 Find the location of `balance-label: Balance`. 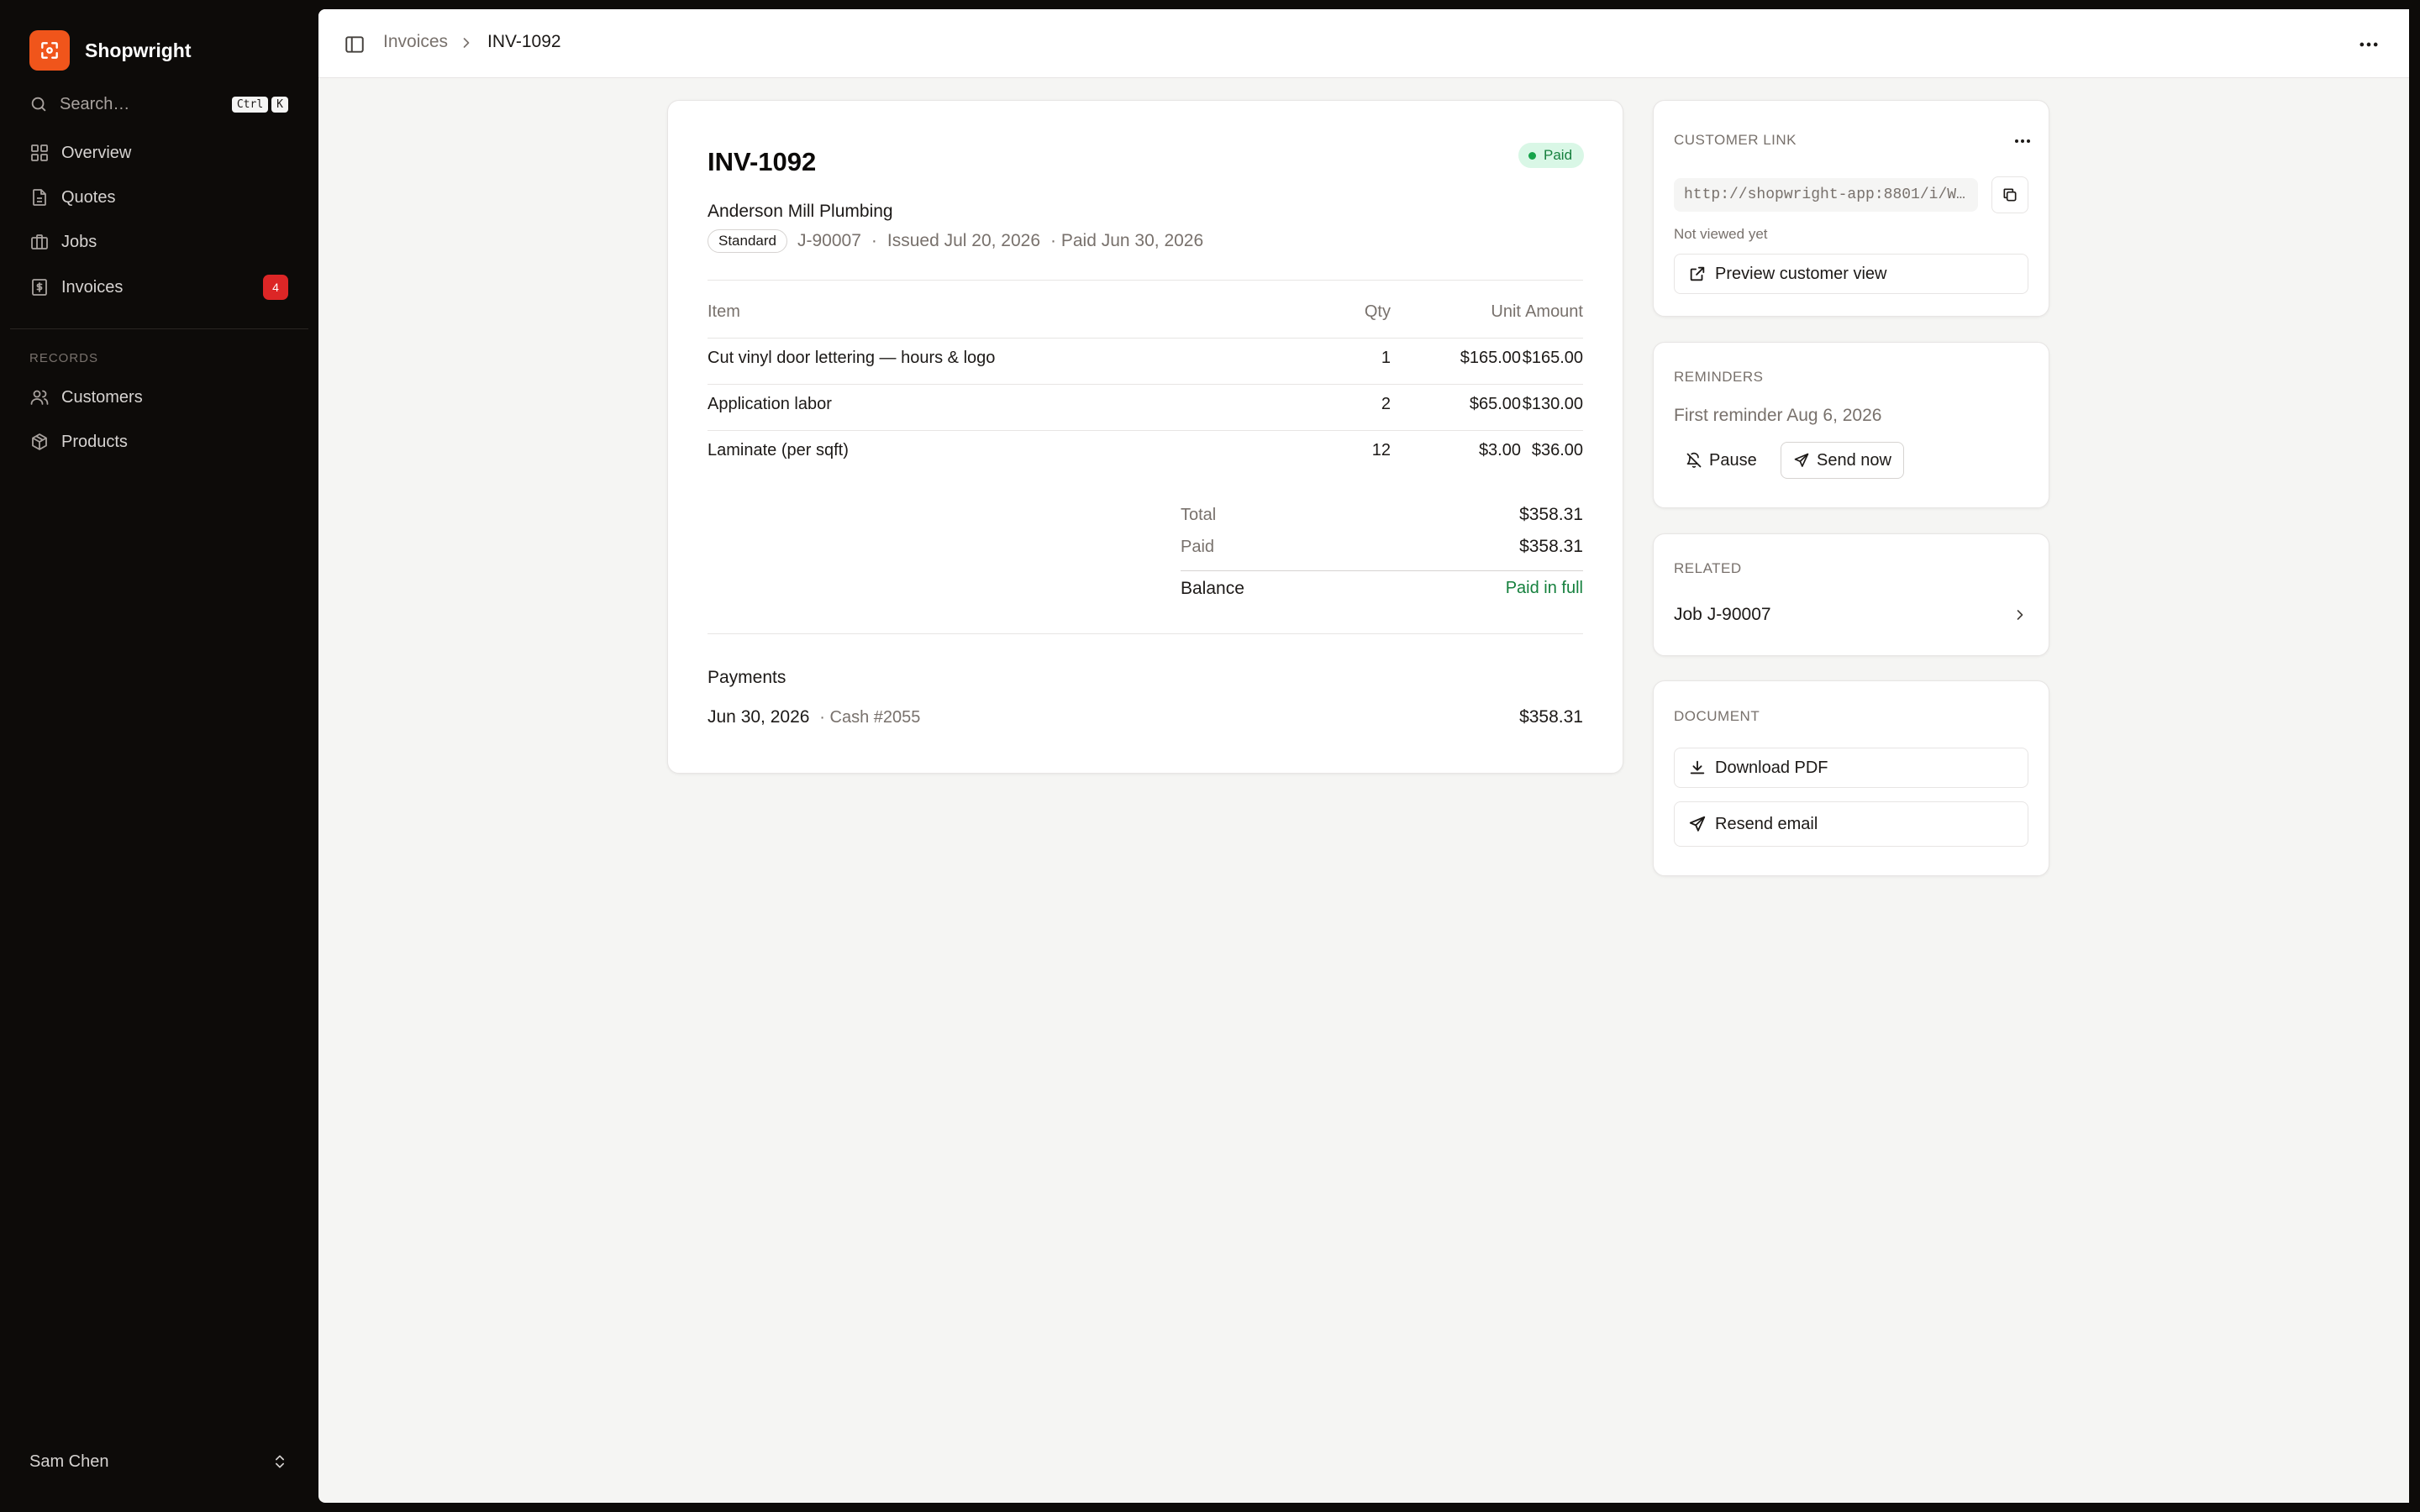

balance-label: Balance is located at coordinates (1212, 588).